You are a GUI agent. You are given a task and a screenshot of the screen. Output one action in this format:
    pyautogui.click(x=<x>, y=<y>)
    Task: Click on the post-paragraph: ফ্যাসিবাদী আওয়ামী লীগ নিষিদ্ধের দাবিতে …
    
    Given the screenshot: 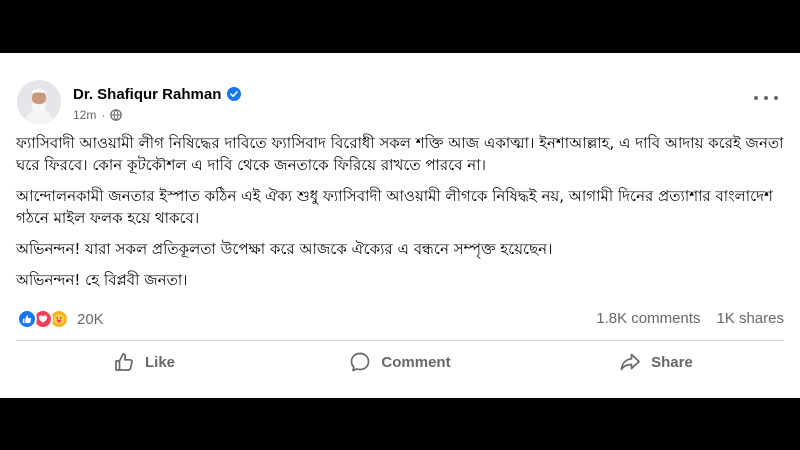 What is the action you would take?
    pyautogui.click(x=400, y=154)
    